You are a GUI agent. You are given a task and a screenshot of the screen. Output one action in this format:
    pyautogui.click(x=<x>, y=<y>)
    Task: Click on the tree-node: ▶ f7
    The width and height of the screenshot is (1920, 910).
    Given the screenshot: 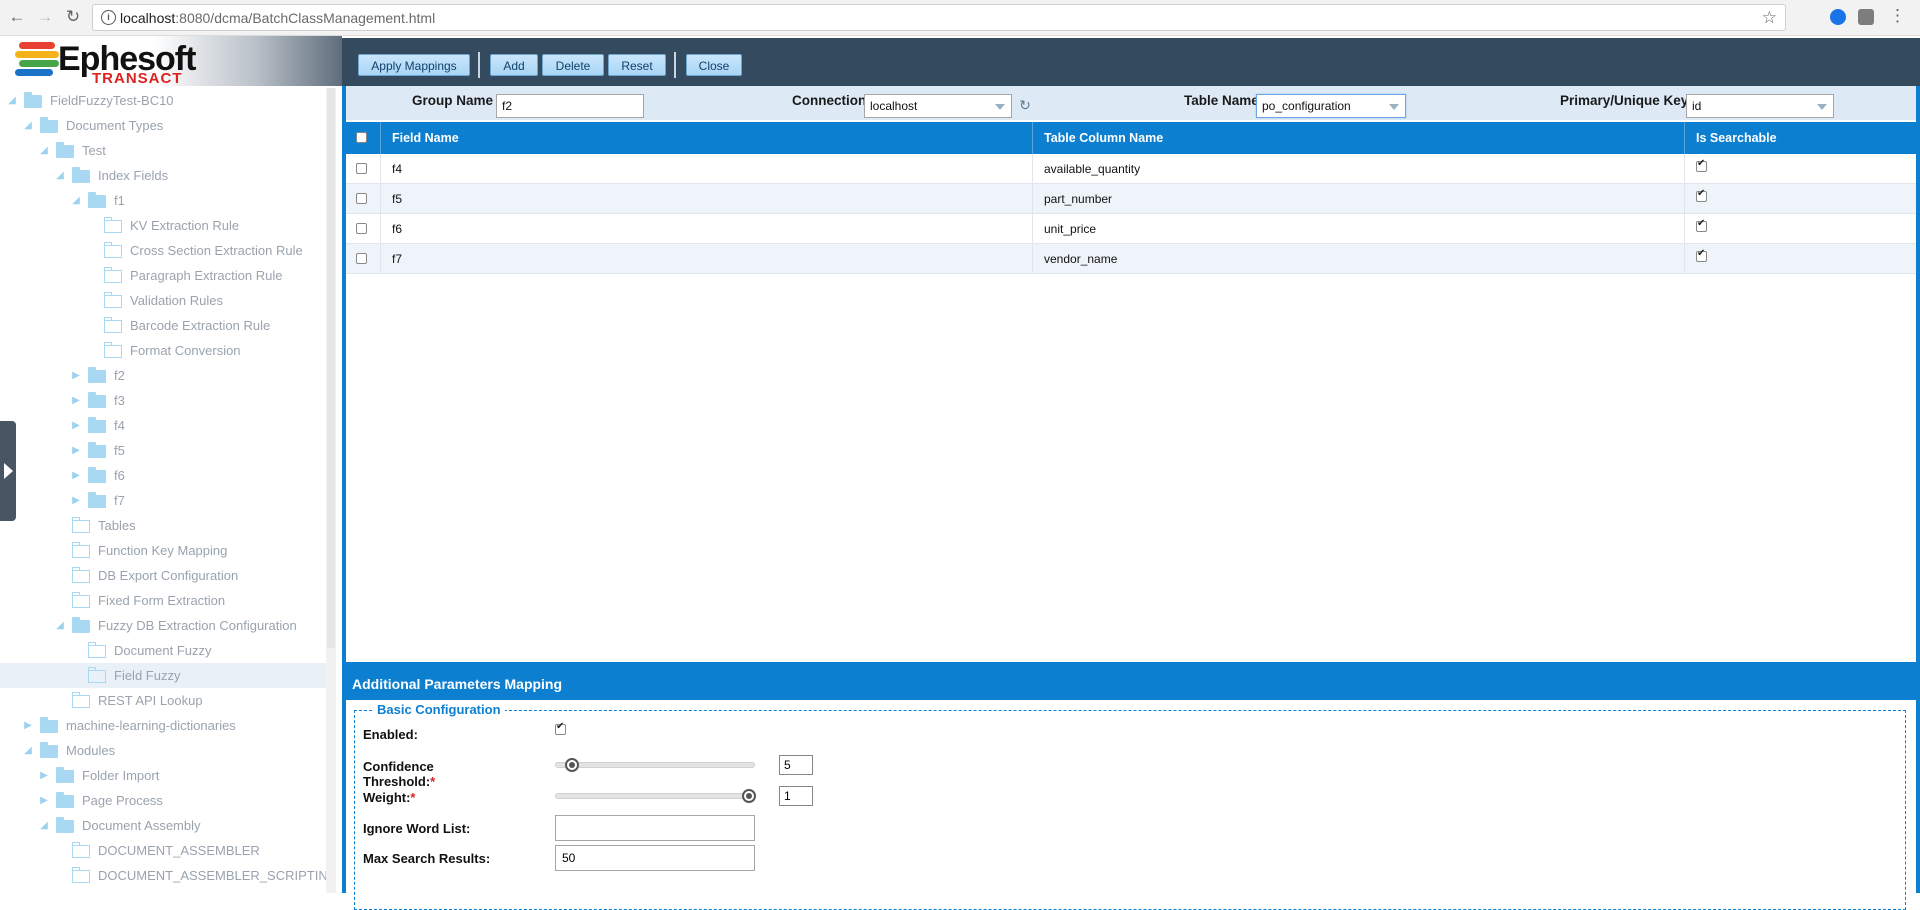 What is the action you would take?
    pyautogui.click(x=163, y=500)
    